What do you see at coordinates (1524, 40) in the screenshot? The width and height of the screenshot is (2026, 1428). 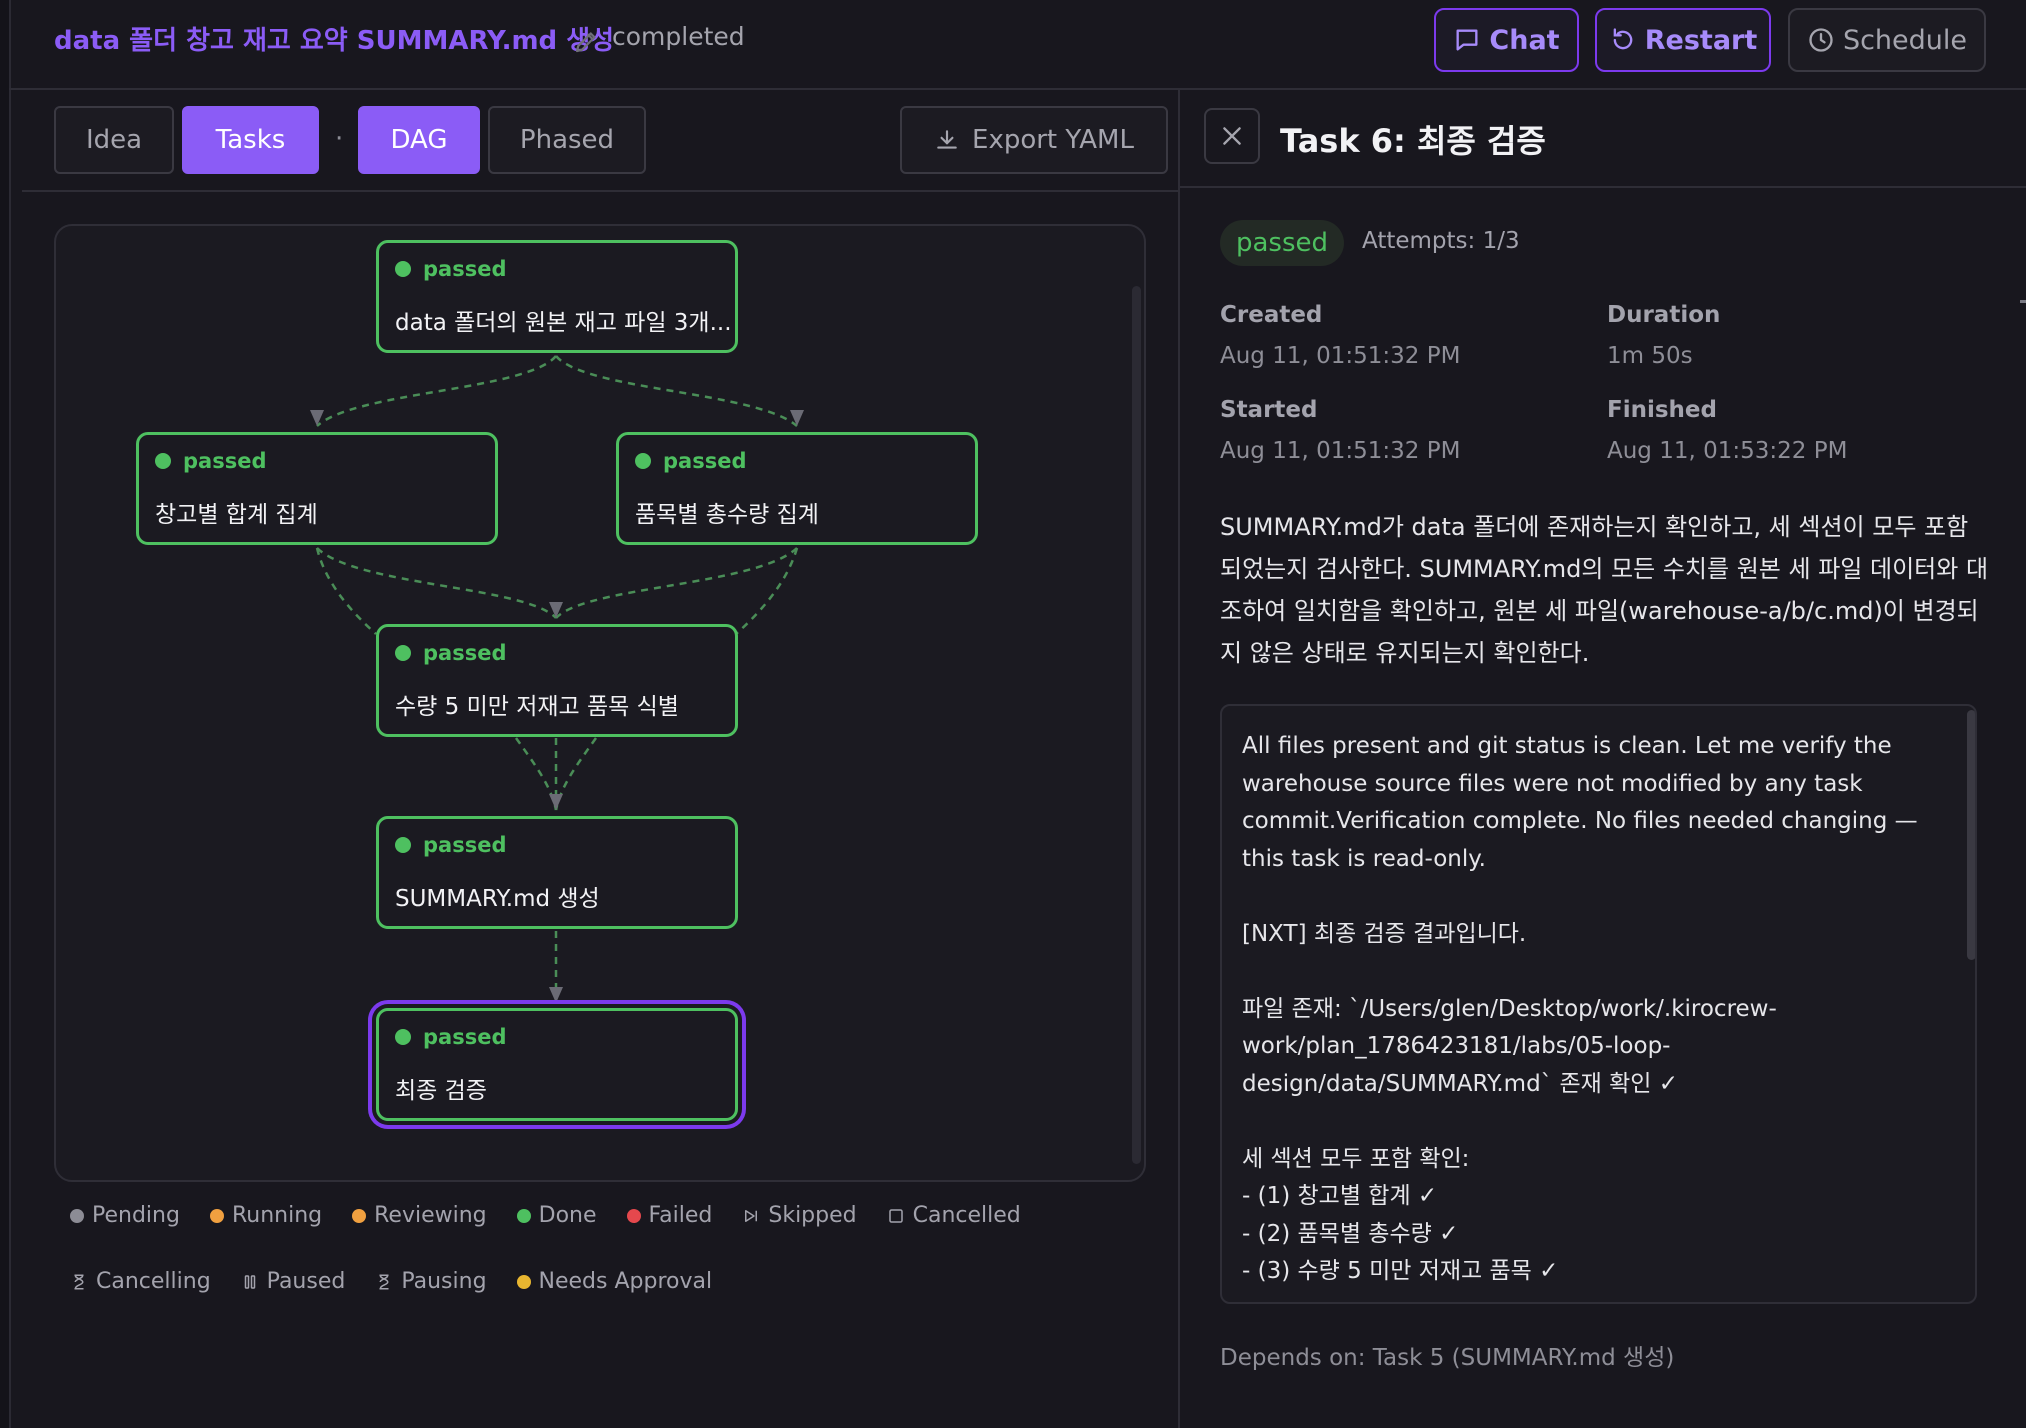 I see `chat-label: Chat` at bounding box center [1524, 40].